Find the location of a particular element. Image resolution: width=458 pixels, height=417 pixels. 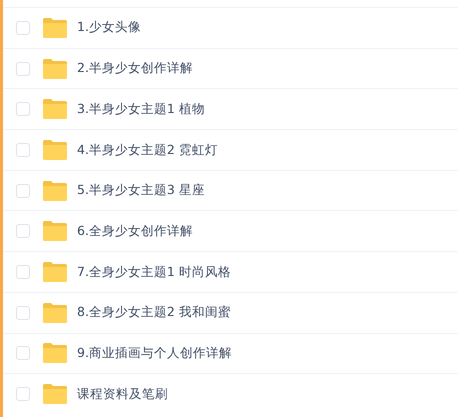

folder-name: 2.半身少女创作详解 is located at coordinates (135, 68).